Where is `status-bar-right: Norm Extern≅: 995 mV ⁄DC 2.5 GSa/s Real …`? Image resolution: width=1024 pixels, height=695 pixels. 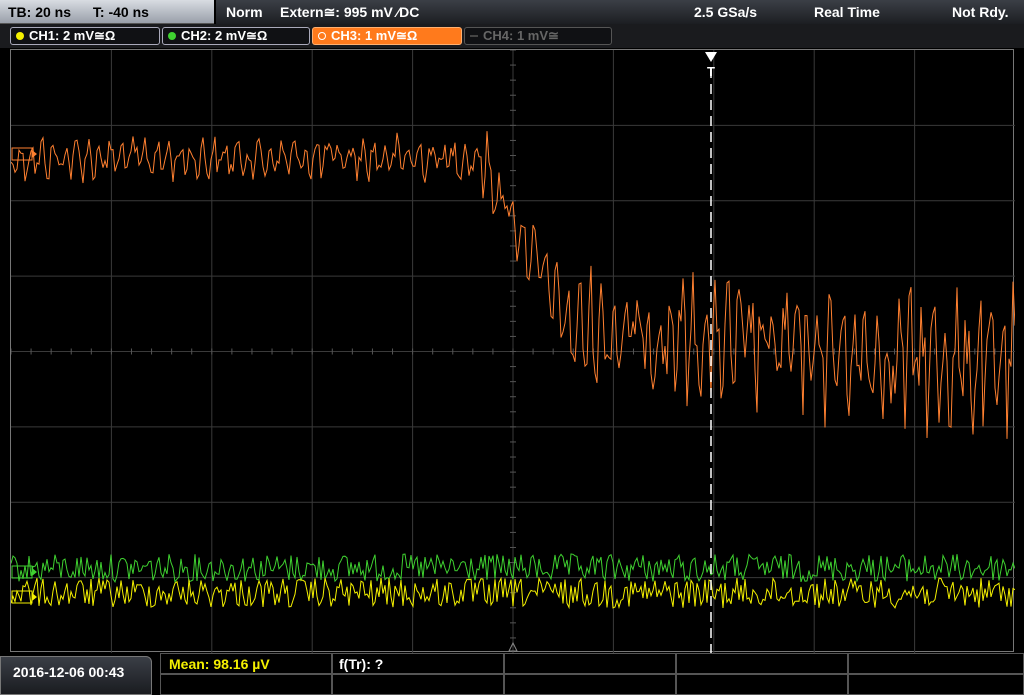 status-bar-right: Norm Extern≅: 995 mV ⁄DC 2.5 GSa/s Real … is located at coordinates (620, 12).